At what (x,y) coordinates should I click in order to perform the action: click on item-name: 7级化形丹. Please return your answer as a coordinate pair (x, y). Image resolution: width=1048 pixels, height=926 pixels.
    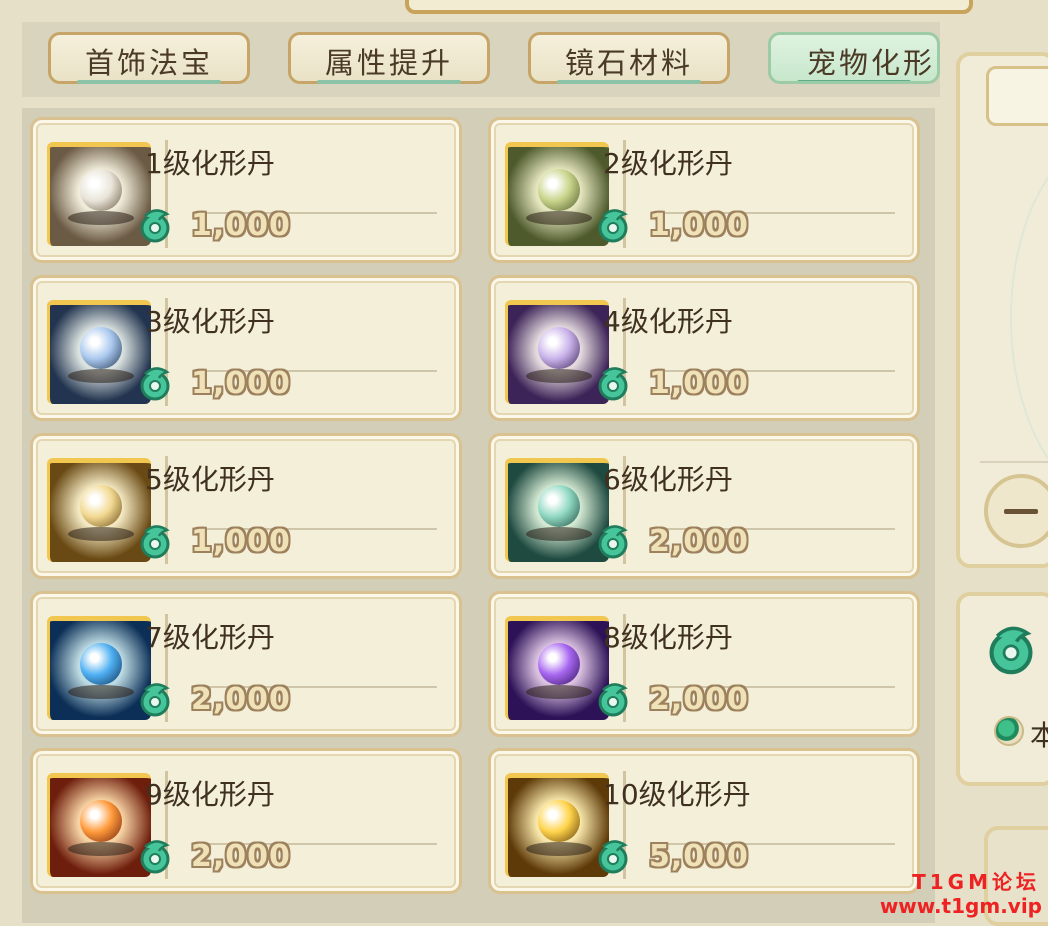
    Looking at the image, I should click on (210, 637).